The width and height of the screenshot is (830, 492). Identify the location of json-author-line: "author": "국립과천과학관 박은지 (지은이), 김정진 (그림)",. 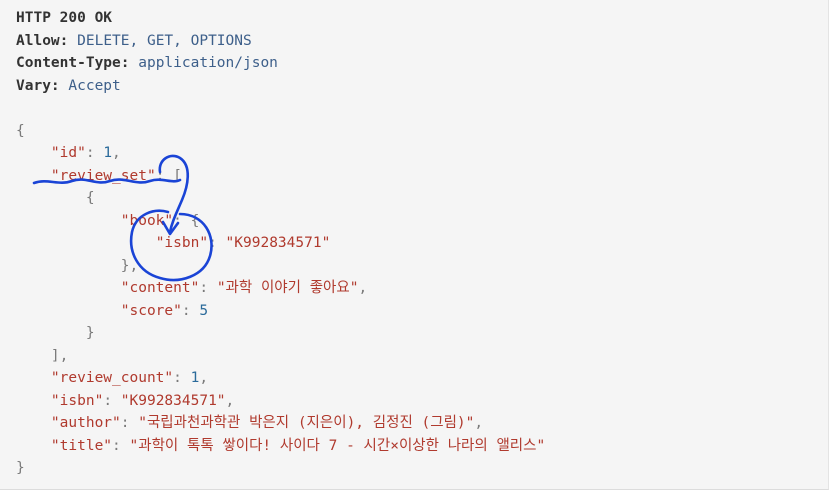
(267, 423).